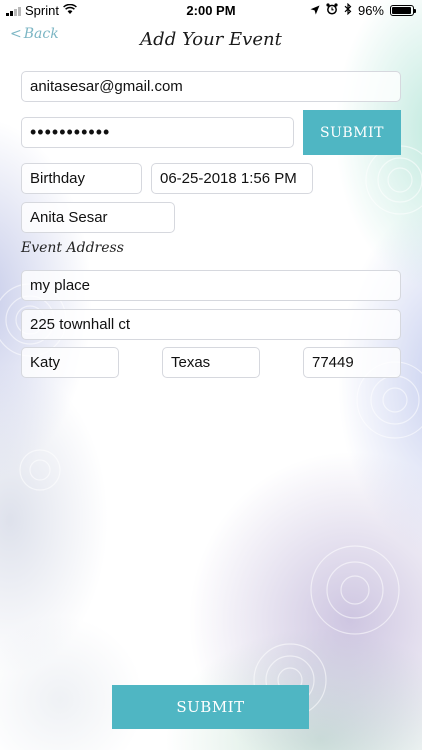  Describe the element at coordinates (81, 178) in the screenshot. I see `event-type-field: Birthday` at that location.